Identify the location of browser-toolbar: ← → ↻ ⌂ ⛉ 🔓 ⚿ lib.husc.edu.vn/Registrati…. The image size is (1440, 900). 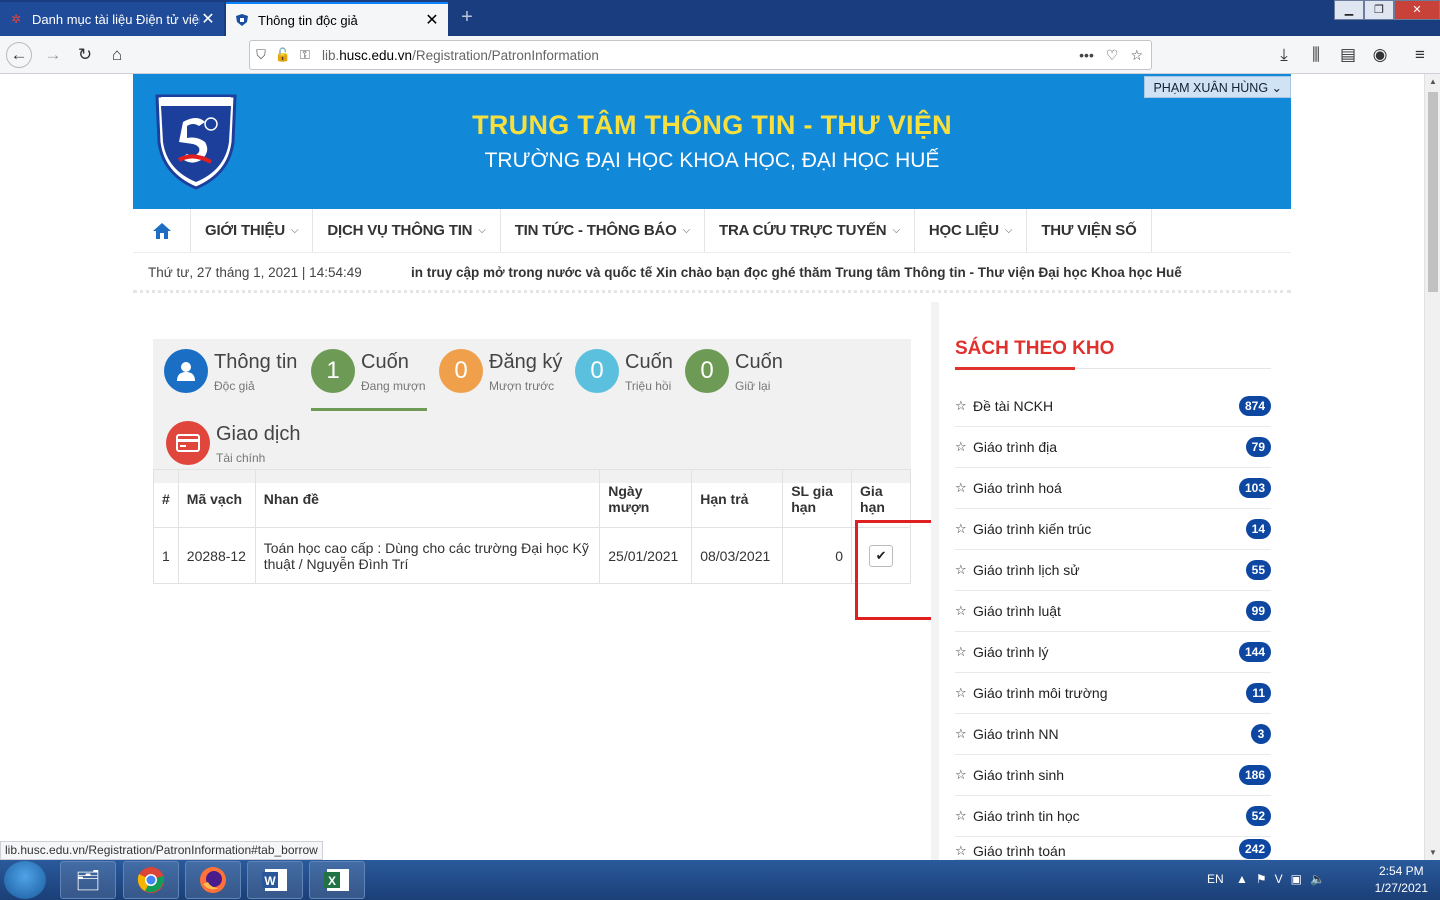
(720, 55).